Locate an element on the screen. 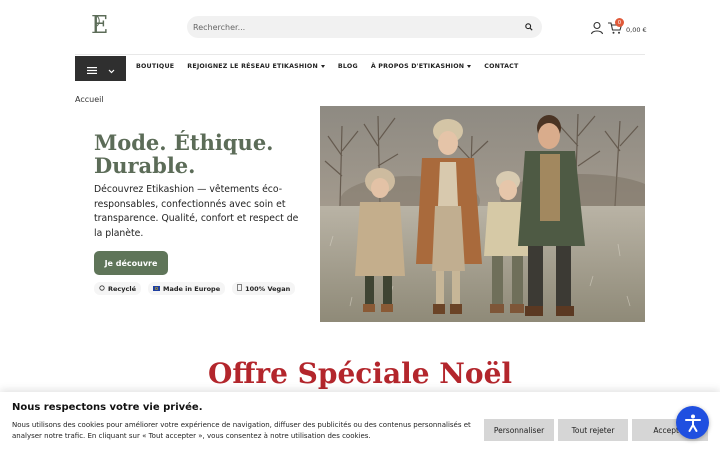 This screenshot has width=720, height=450. header-divider is located at coordinates (360, 54).